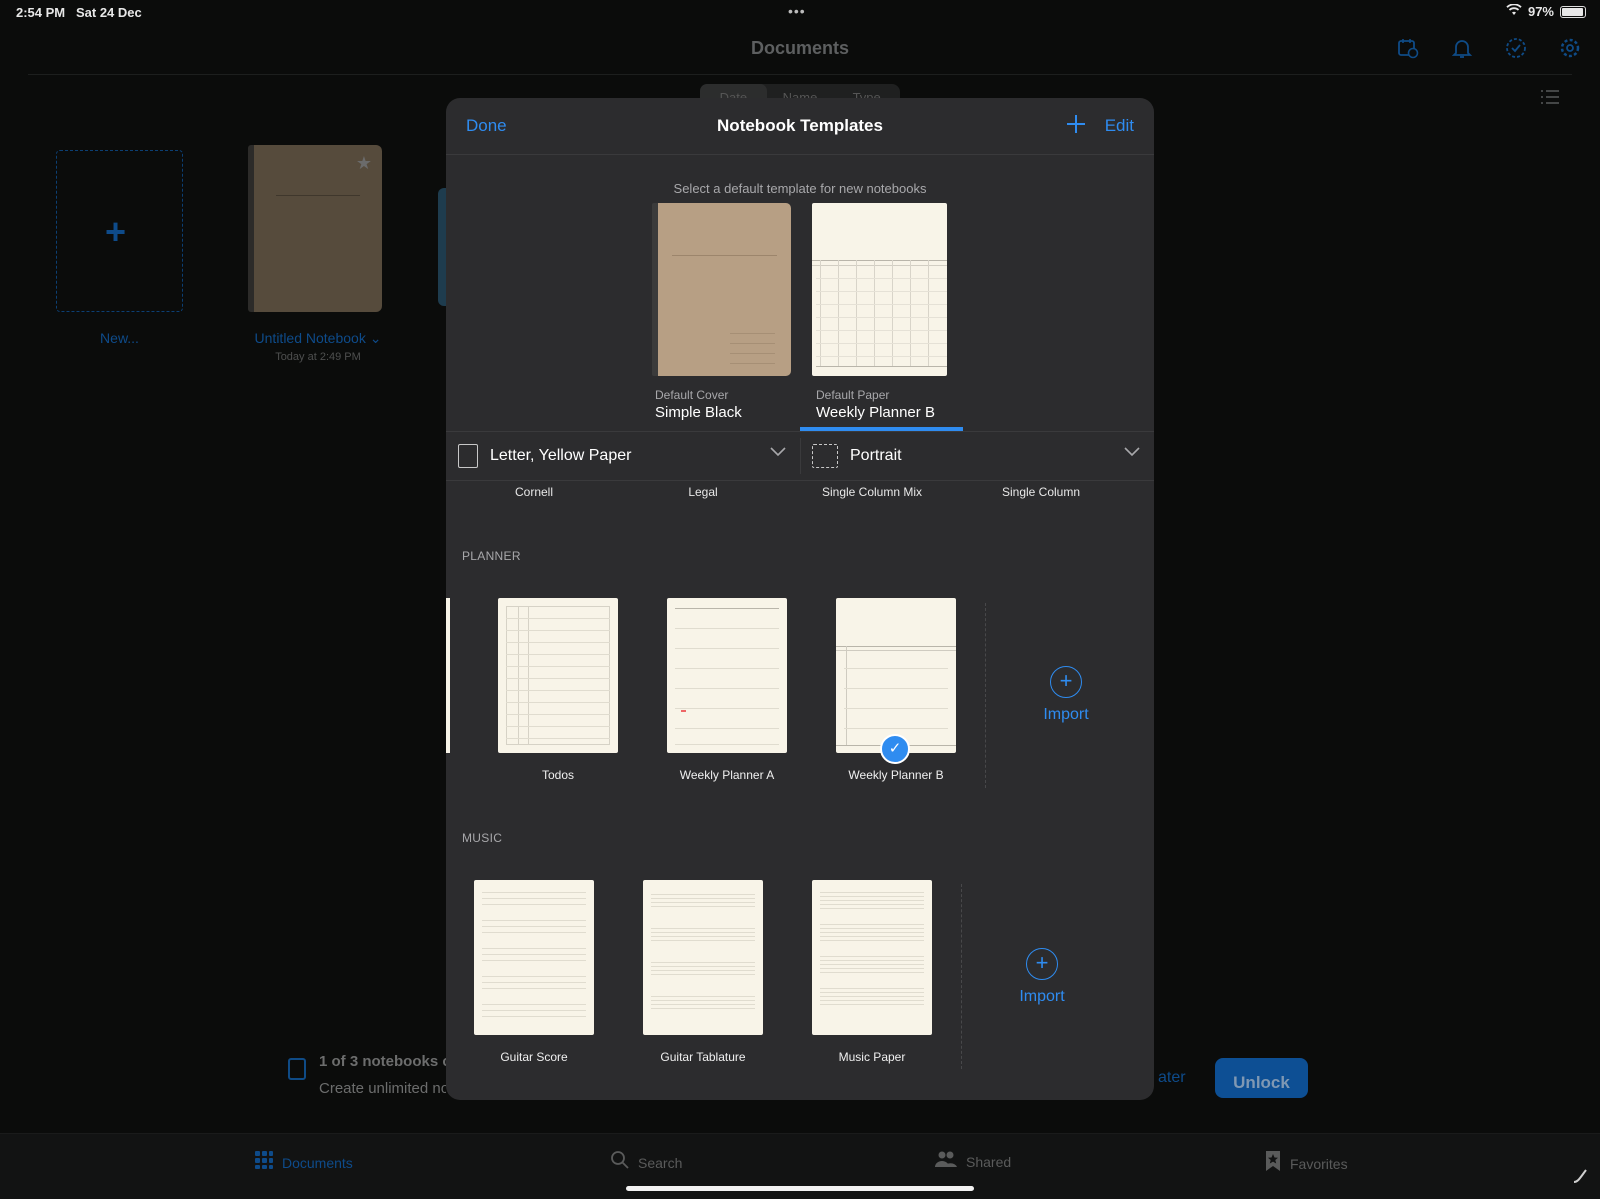 This screenshot has width=1600, height=1199. What do you see at coordinates (989, 1161) in the screenshot?
I see `tab-label: Shared` at bounding box center [989, 1161].